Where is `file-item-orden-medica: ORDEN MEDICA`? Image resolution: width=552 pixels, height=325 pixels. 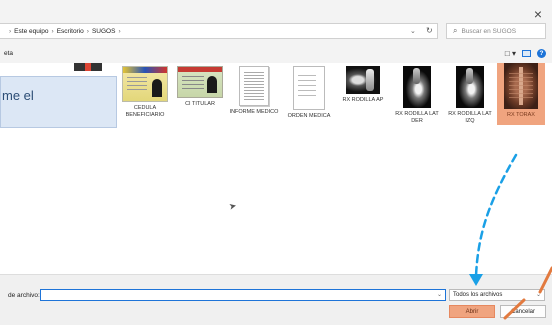 file-item-orden-medica: ORDEN MEDICA is located at coordinates (309, 93).